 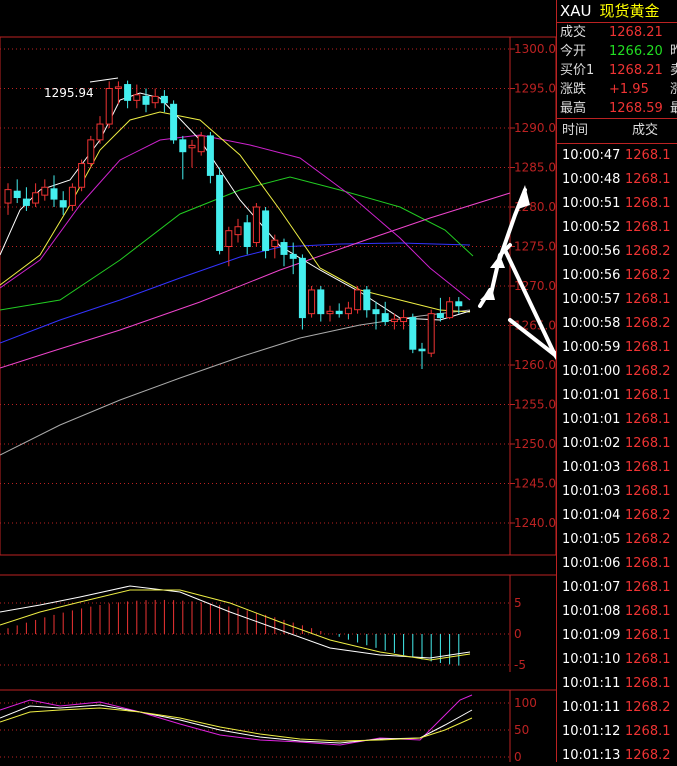 I want to click on y-tick-label: 1250.0, so click(x=535, y=444).